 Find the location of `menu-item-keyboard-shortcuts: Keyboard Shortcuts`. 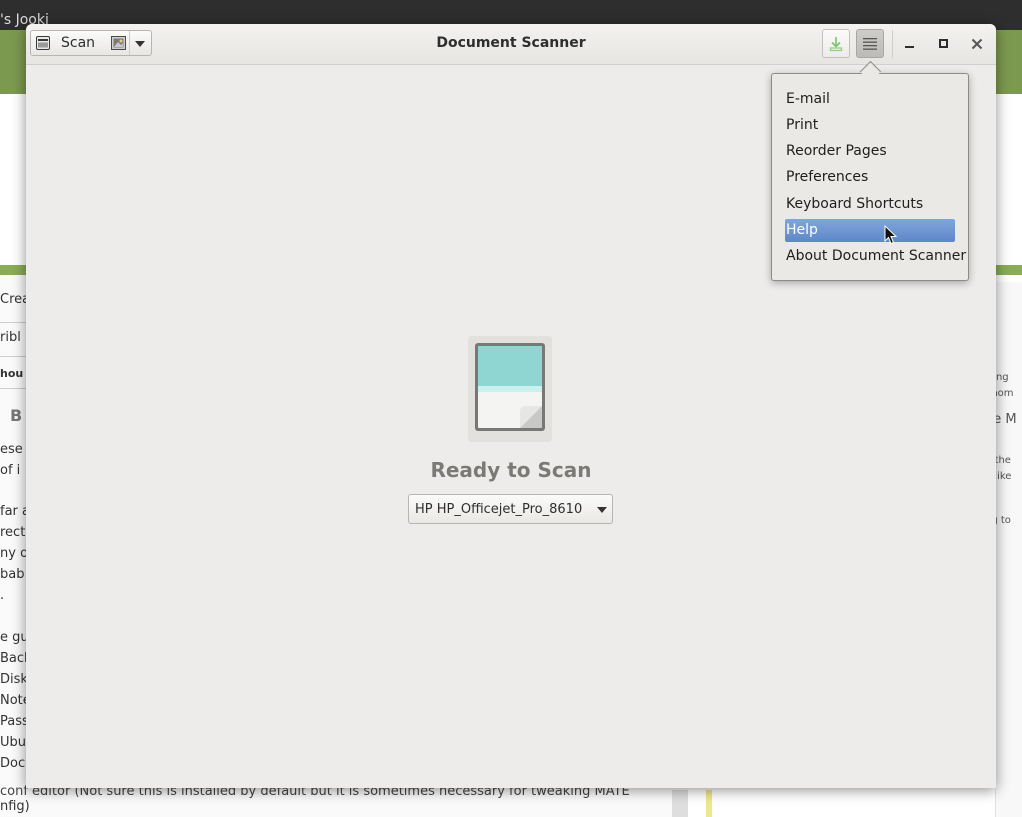

menu-item-keyboard-shortcuts: Keyboard Shortcuts is located at coordinates (870, 204).